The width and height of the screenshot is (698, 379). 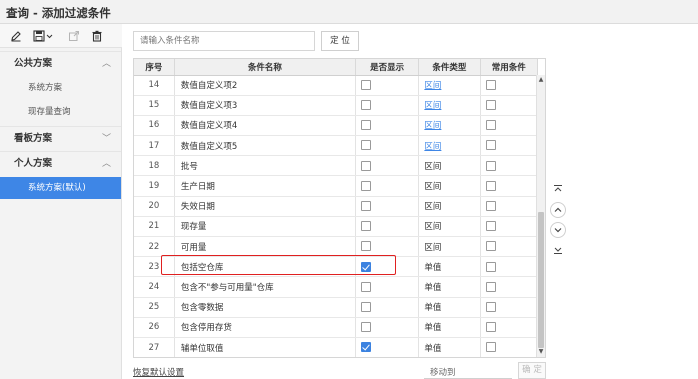 What do you see at coordinates (60, 88) in the screenshot?
I see `scheme-item-system: 系统方案` at bounding box center [60, 88].